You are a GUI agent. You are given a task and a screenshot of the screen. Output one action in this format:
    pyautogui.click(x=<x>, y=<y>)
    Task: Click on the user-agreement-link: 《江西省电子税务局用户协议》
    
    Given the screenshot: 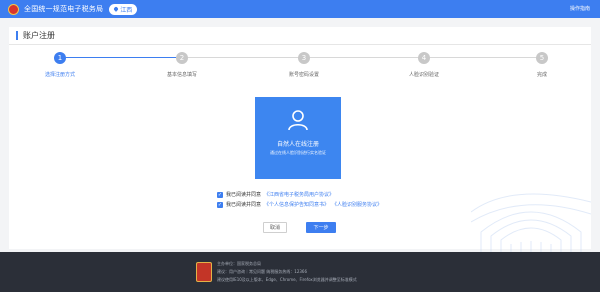 What is the action you would take?
    pyautogui.click(x=299, y=194)
    